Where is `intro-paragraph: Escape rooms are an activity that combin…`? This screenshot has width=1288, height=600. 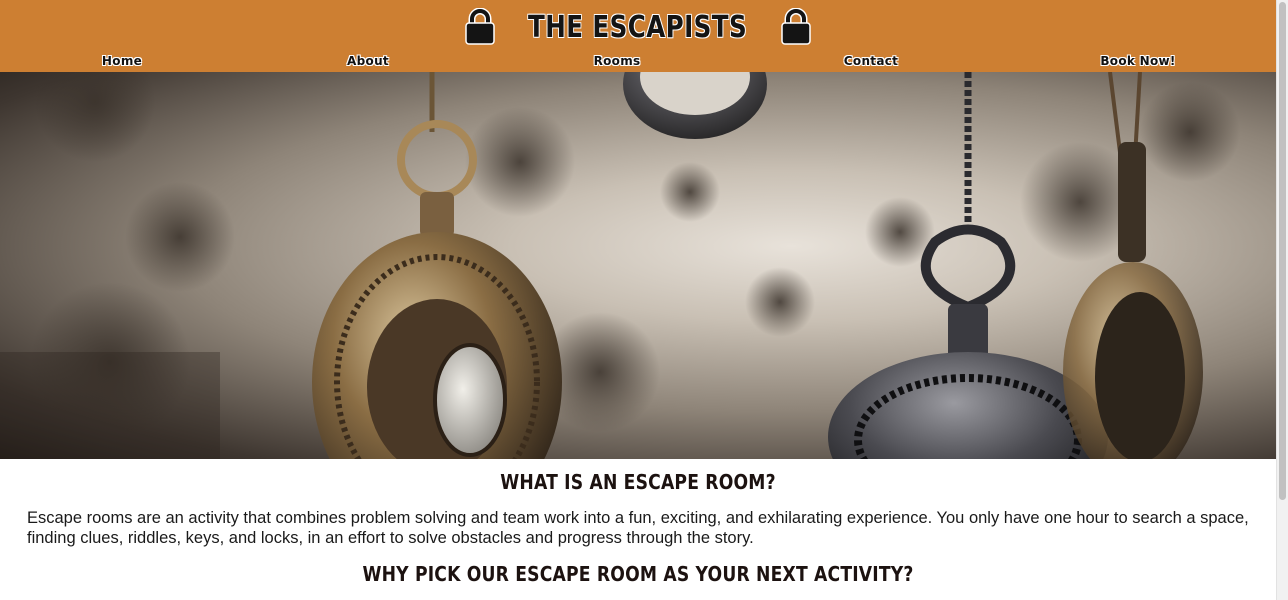
intro-paragraph: Escape rooms are an activity that combin… is located at coordinates (638, 528).